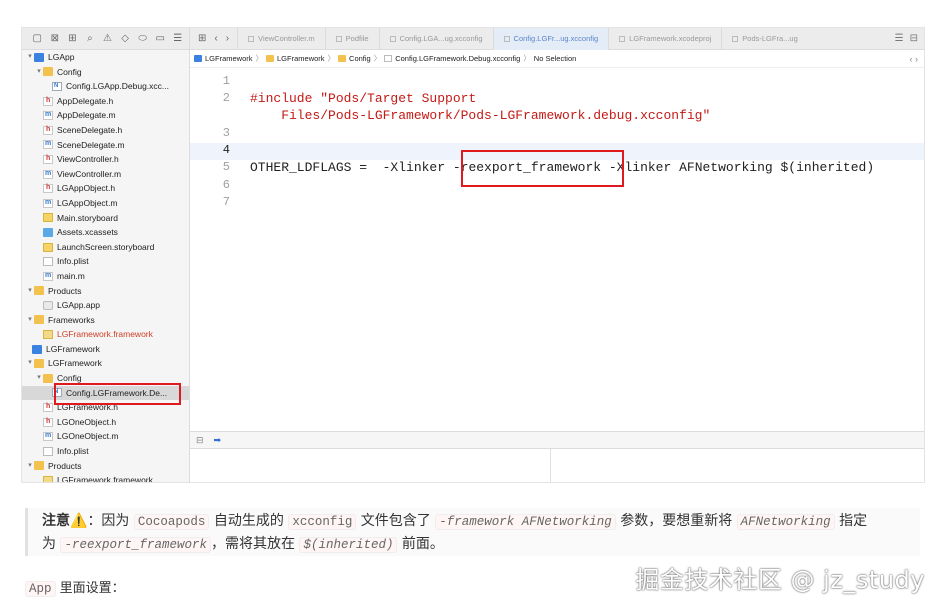 The height and width of the screenshot is (608, 943). Describe the element at coordinates (226, 167) in the screenshot. I see `line-number: 5` at that location.